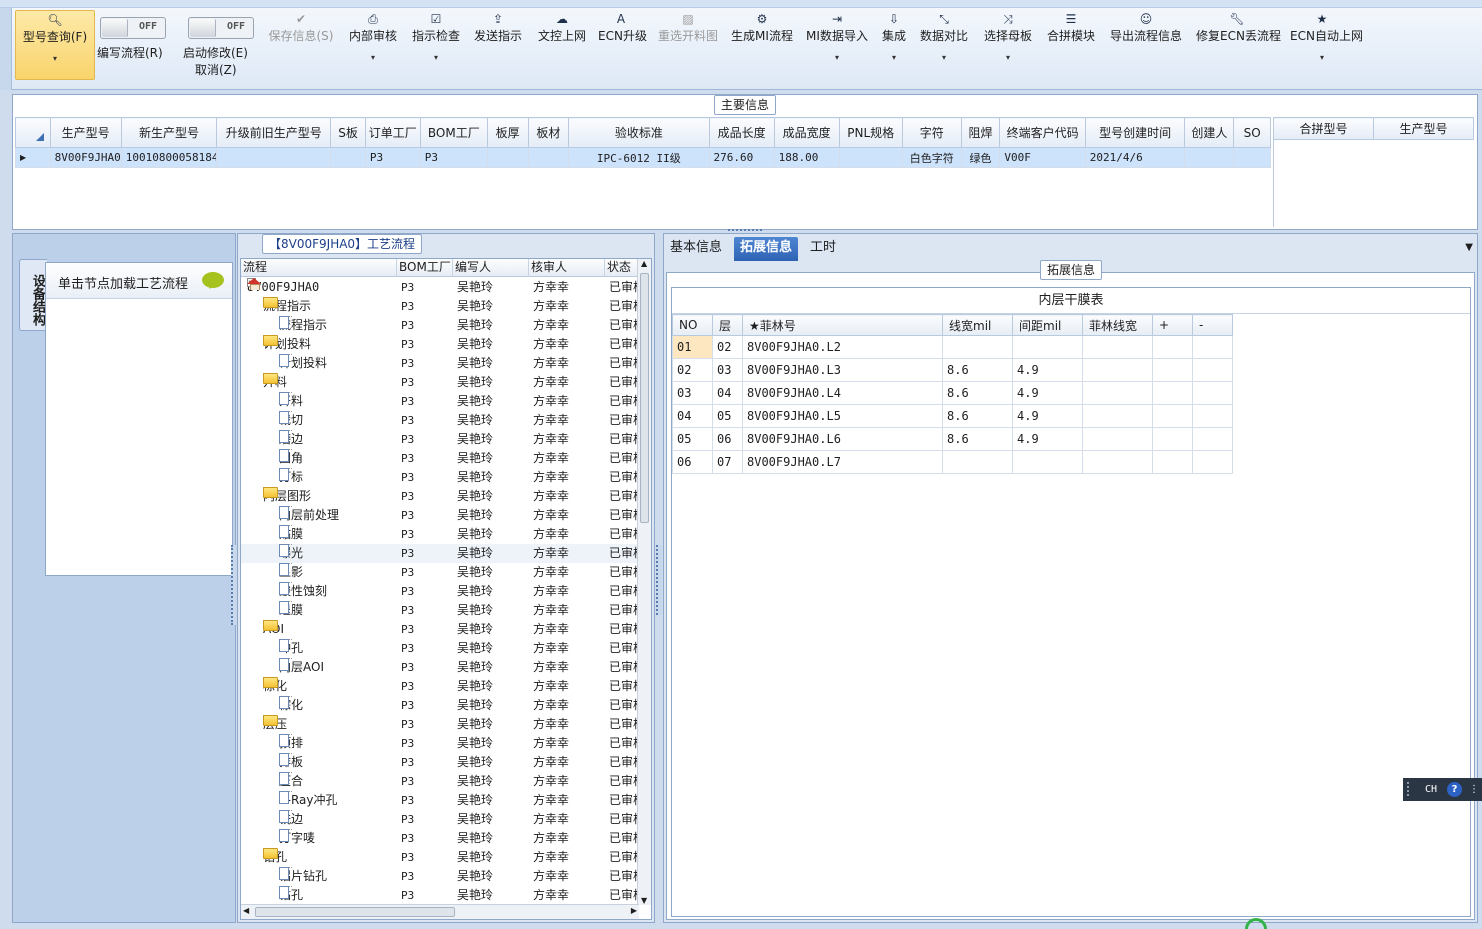  I want to click on start-modify-toggle: OFF, so click(221, 28).